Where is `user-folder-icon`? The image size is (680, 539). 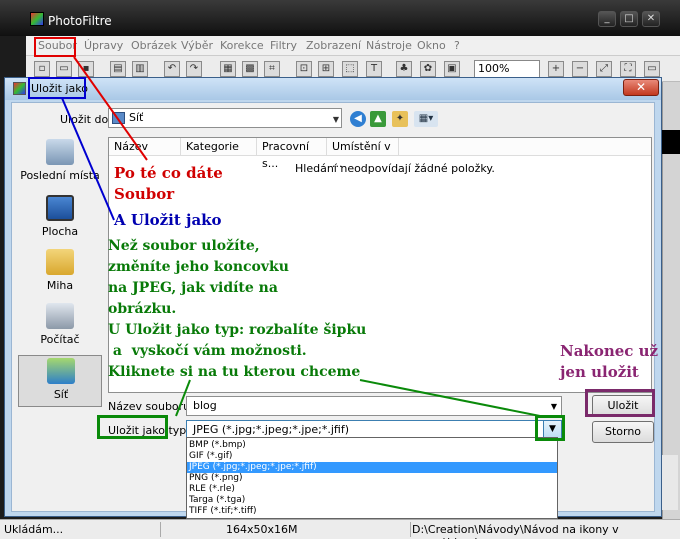
user-folder-icon is located at coordinates (60, 262).